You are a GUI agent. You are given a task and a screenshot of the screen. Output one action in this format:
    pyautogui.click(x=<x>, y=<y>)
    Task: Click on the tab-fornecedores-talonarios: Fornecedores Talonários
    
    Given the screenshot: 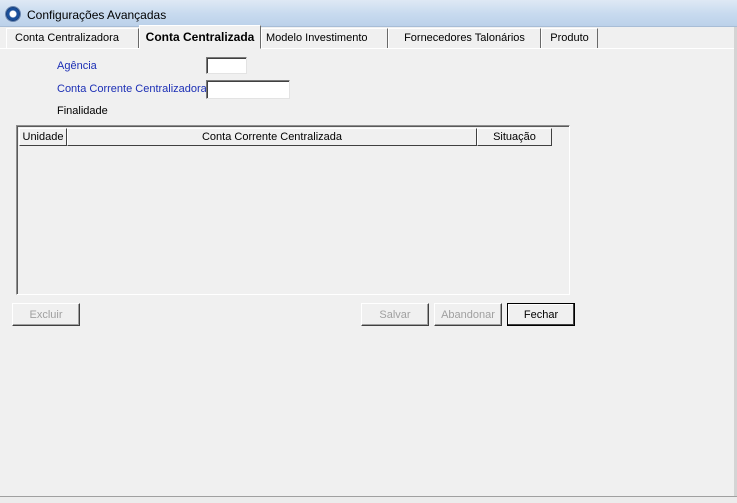 What is the action you would take?
    pyautogui.click(x=464, y=38)
    